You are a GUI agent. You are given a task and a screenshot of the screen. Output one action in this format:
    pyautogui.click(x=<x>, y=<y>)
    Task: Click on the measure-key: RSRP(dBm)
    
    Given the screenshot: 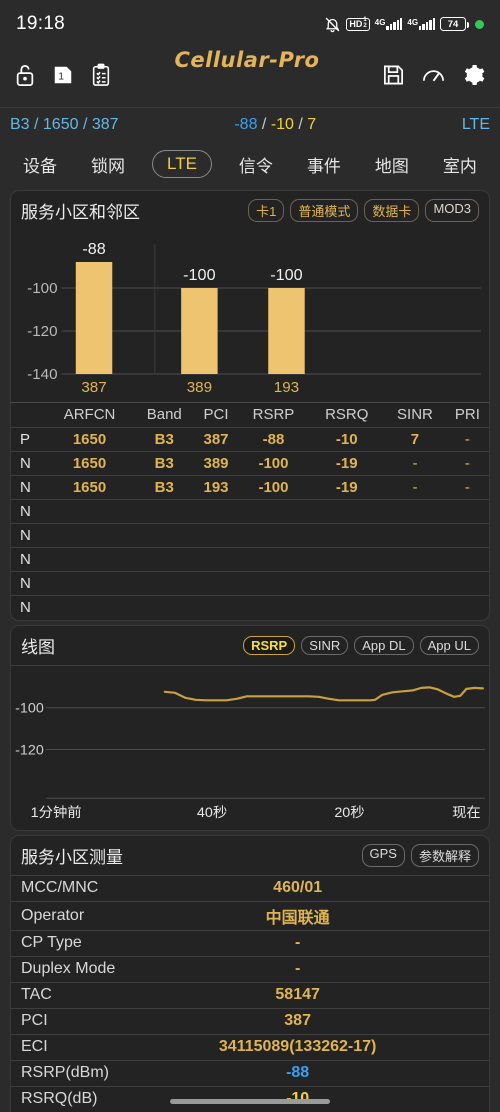 What is the action you would take?
    pyautogui.click(x=89, y=1072)
    